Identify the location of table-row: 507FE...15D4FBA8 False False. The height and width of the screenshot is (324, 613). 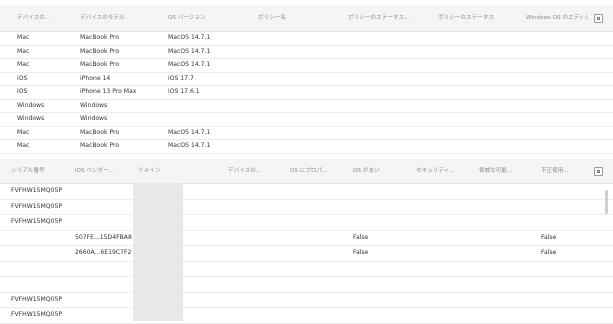
(306, 238).